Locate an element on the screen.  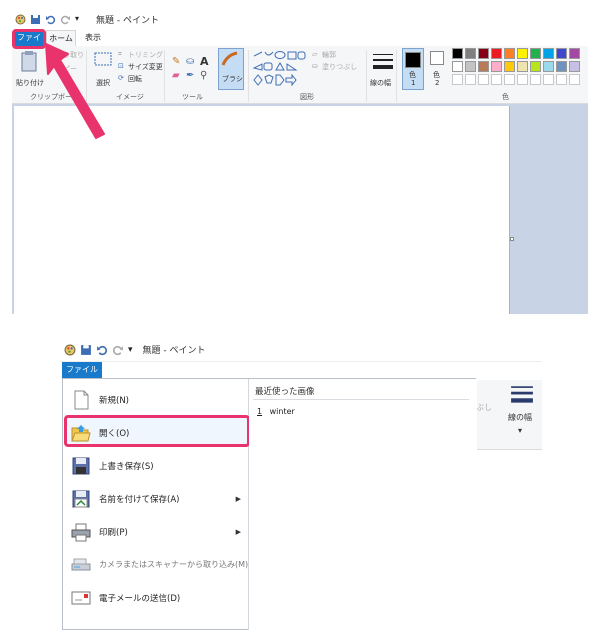
outline-label: 輪郭 is located at coordinates (329, 55).